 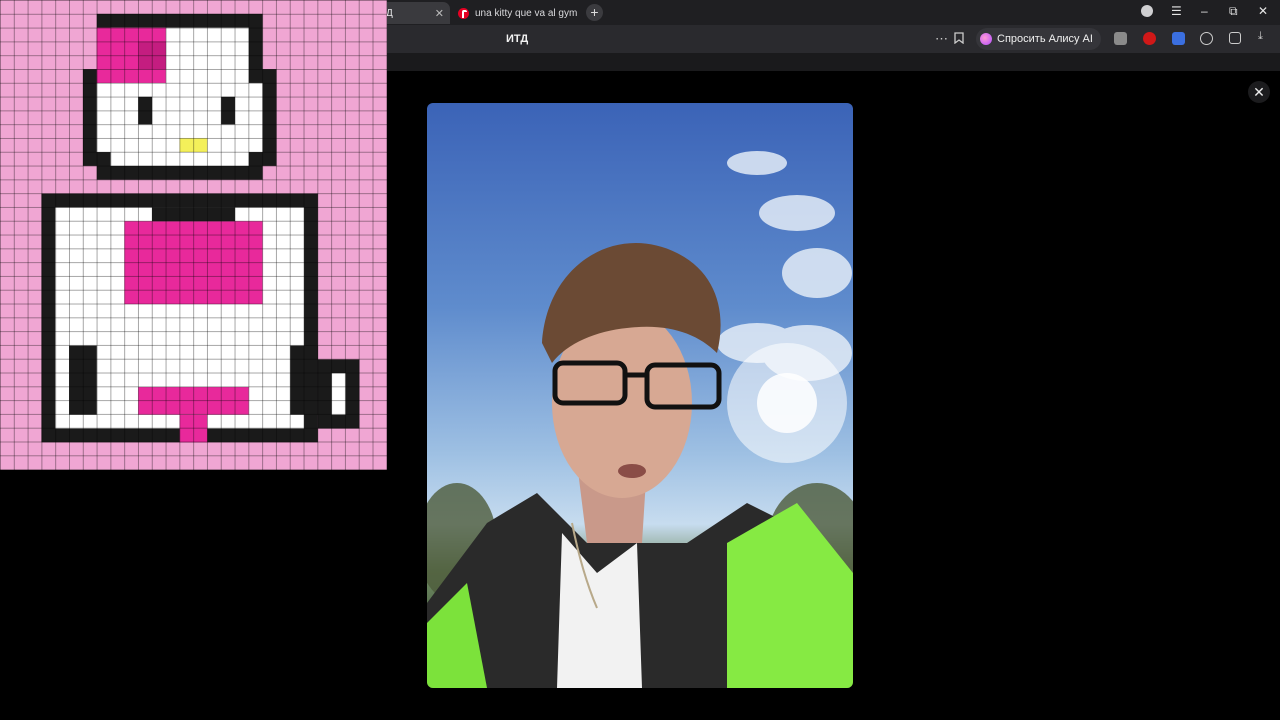 What do you see at coordinates (414, 13) in the screenshot?
I see `tab-active: Д ✕` at bounding box center [414, 13].